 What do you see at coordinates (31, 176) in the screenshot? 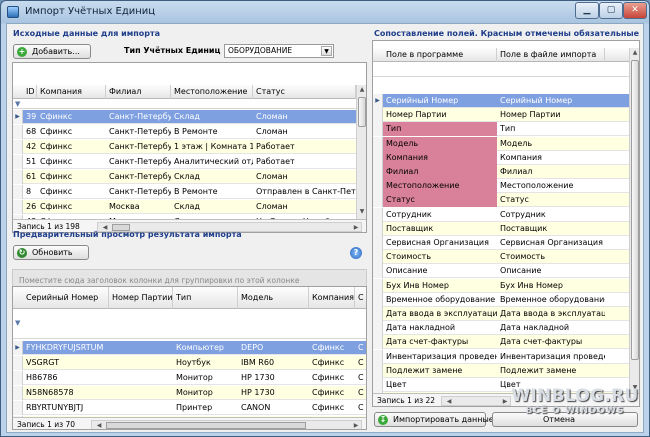
I see `table-cell: 61` at bounding box center [31, 176].